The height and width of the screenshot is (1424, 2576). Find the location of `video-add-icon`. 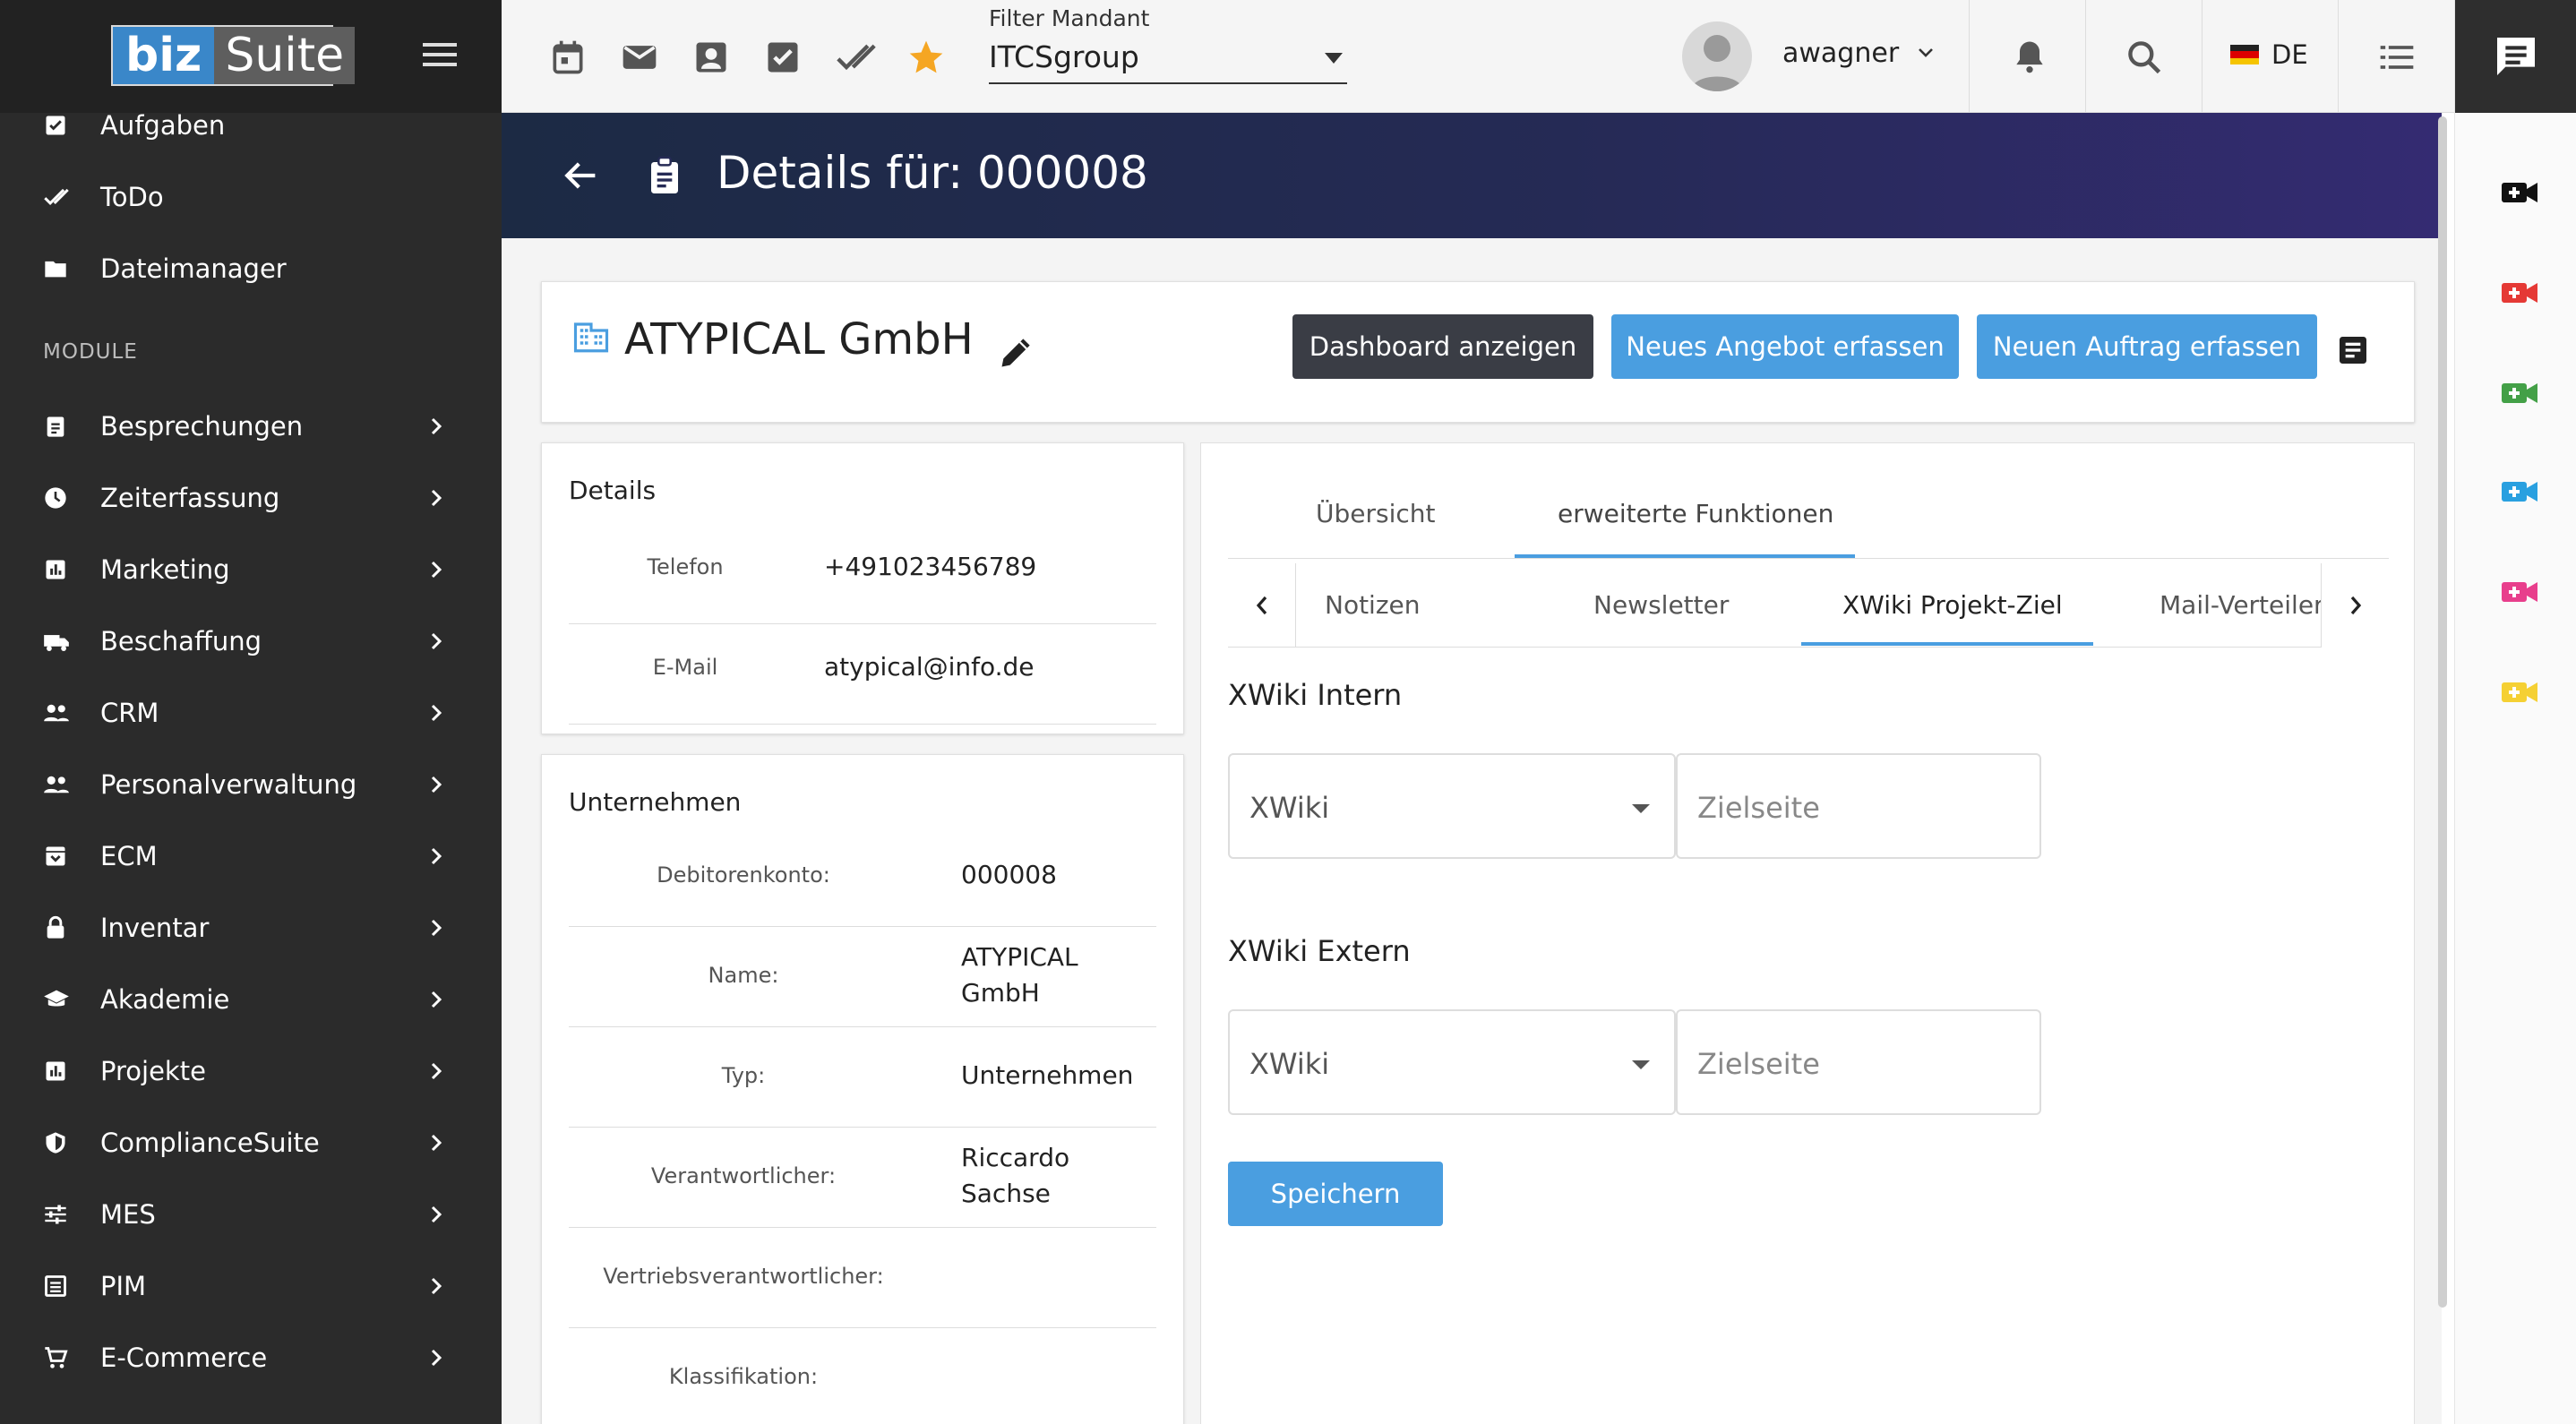

video-add-icon is located at coordinates (2519, 193).